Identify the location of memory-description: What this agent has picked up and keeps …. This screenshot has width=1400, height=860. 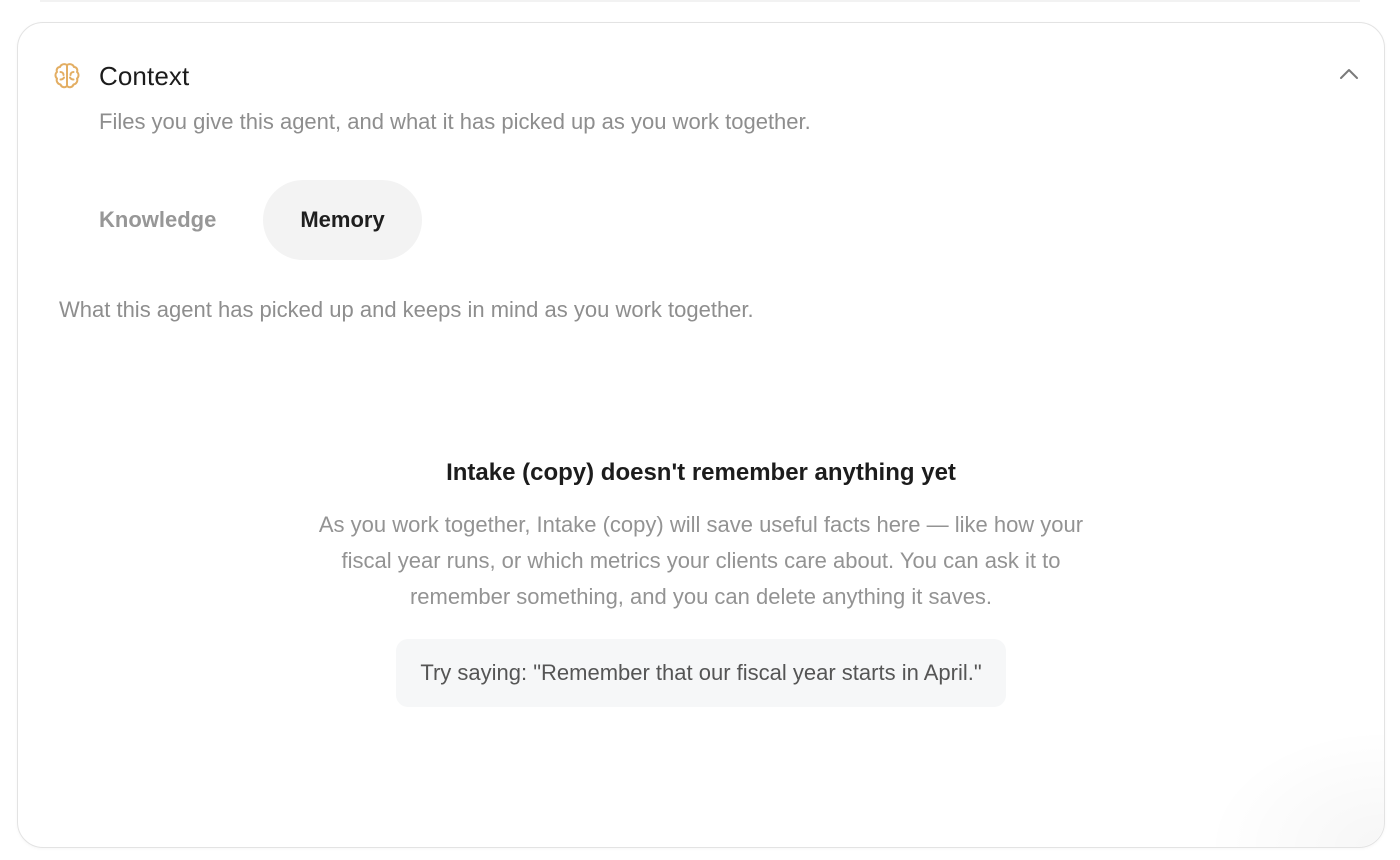
(406, 309).